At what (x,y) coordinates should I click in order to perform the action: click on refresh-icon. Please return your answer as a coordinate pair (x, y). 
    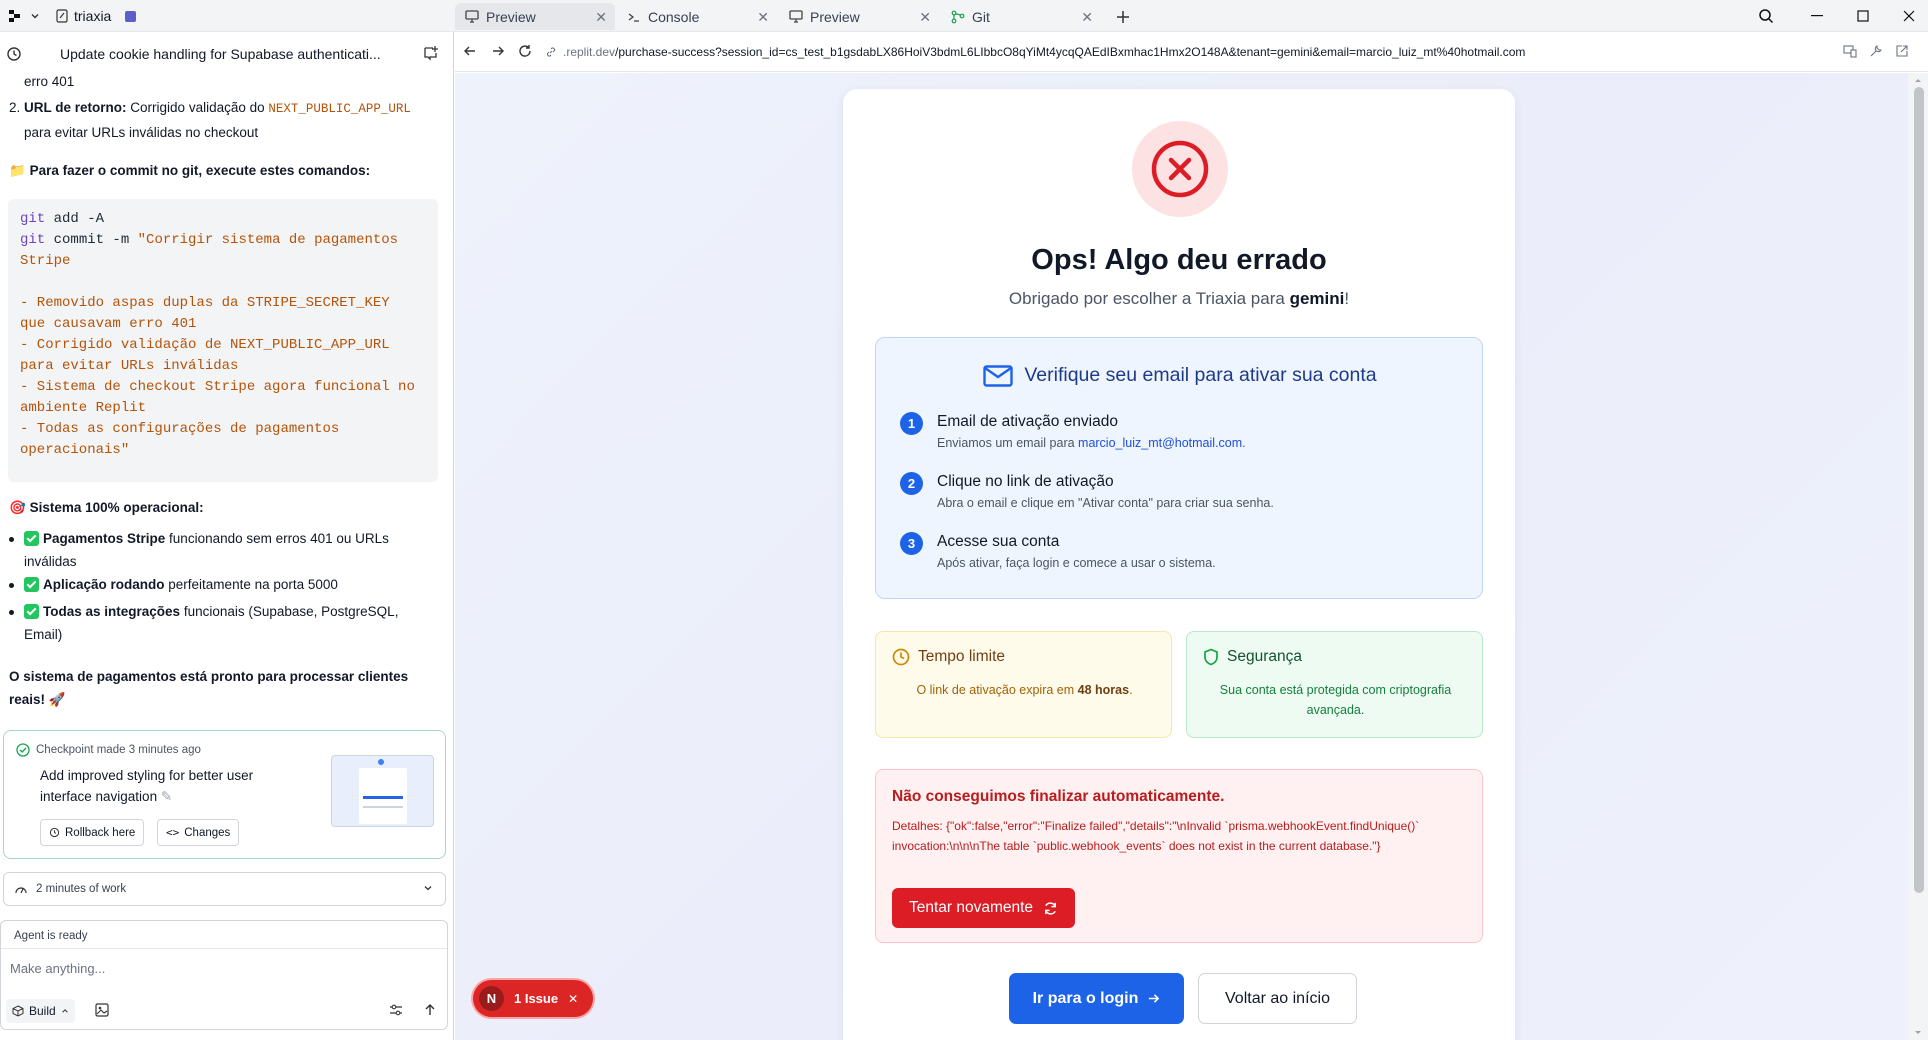
    Looking at the image, I should click on (1050, 908).